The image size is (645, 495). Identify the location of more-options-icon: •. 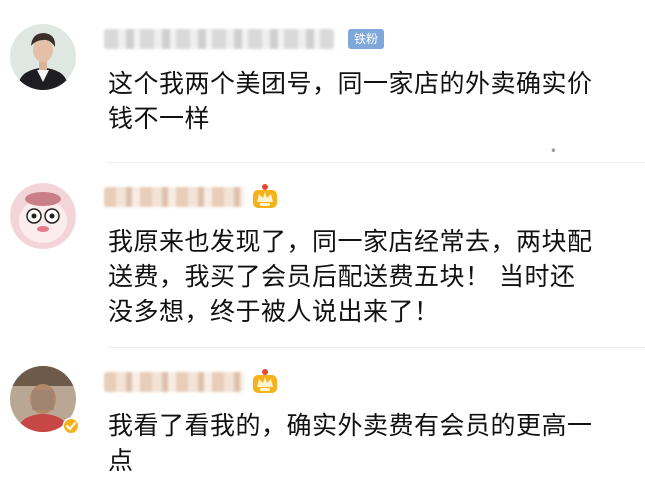
(553, 151).